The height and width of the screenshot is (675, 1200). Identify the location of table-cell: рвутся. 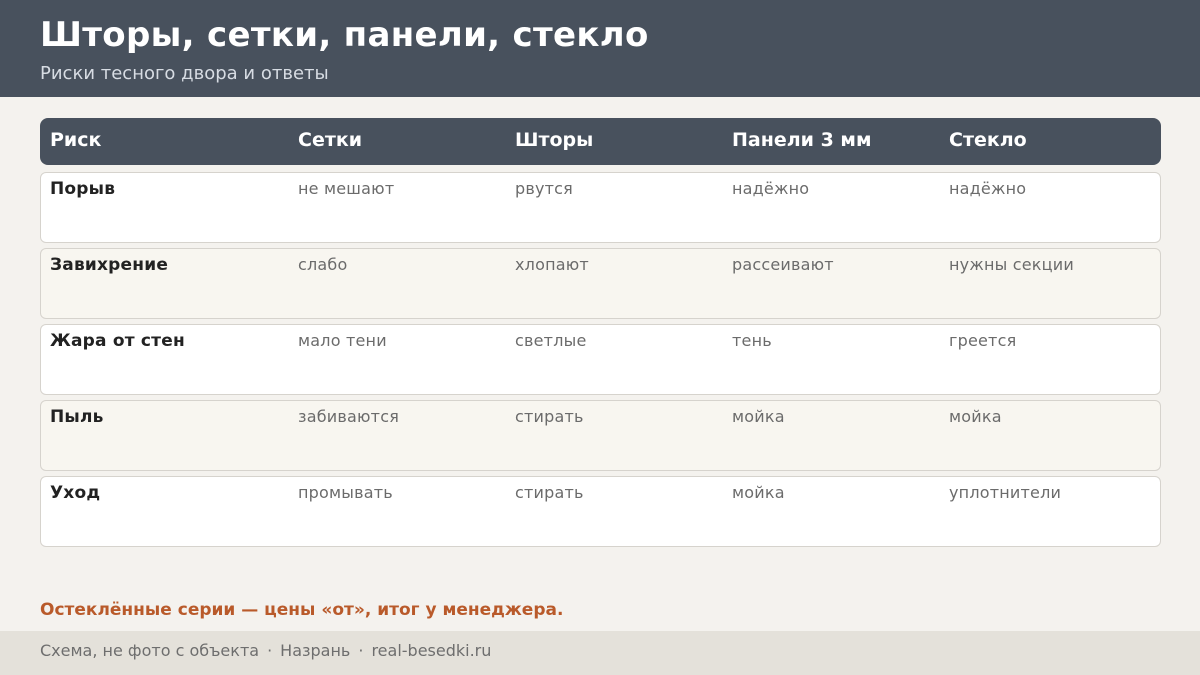
(544, 188).